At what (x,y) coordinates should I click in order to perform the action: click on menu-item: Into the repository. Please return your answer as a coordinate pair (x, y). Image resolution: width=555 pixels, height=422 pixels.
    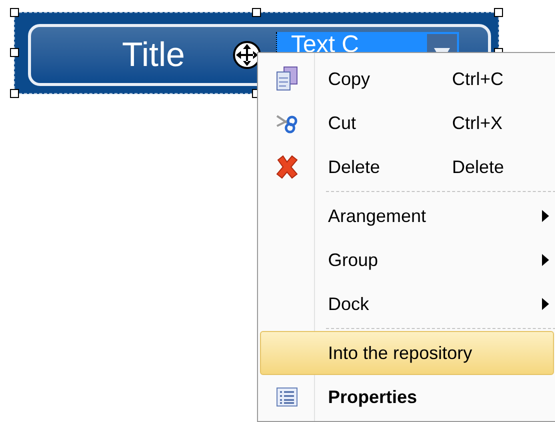
    Looking at the image, I should click on (407, 353).